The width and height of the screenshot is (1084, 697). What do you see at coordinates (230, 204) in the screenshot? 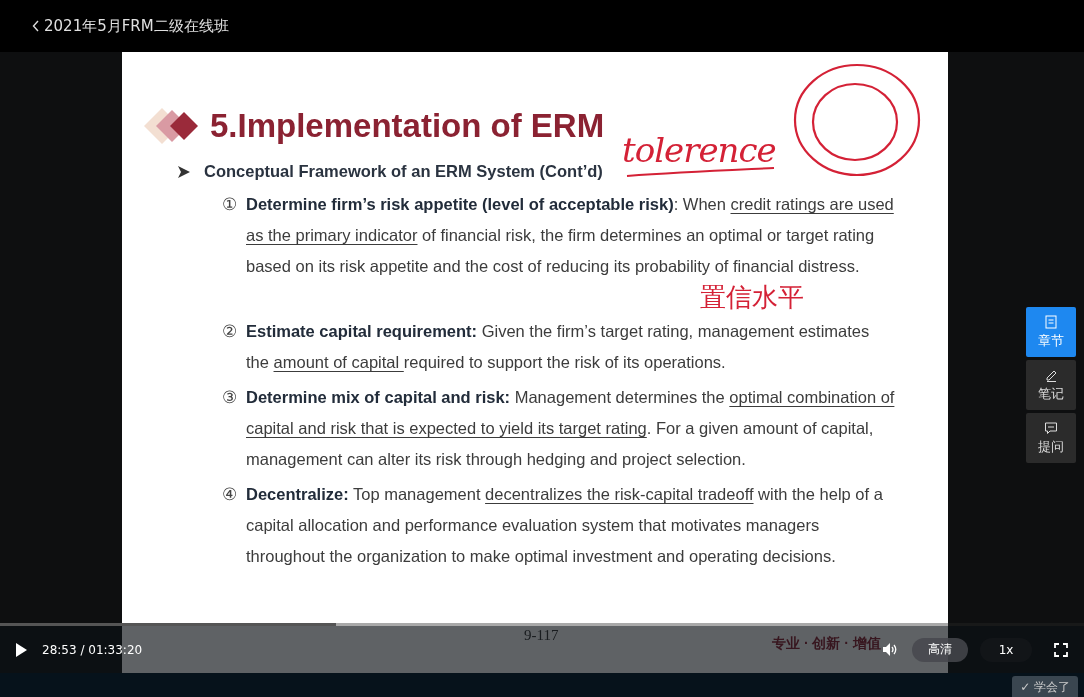
I see `item-number: ①` at bounding box center [230, 204].